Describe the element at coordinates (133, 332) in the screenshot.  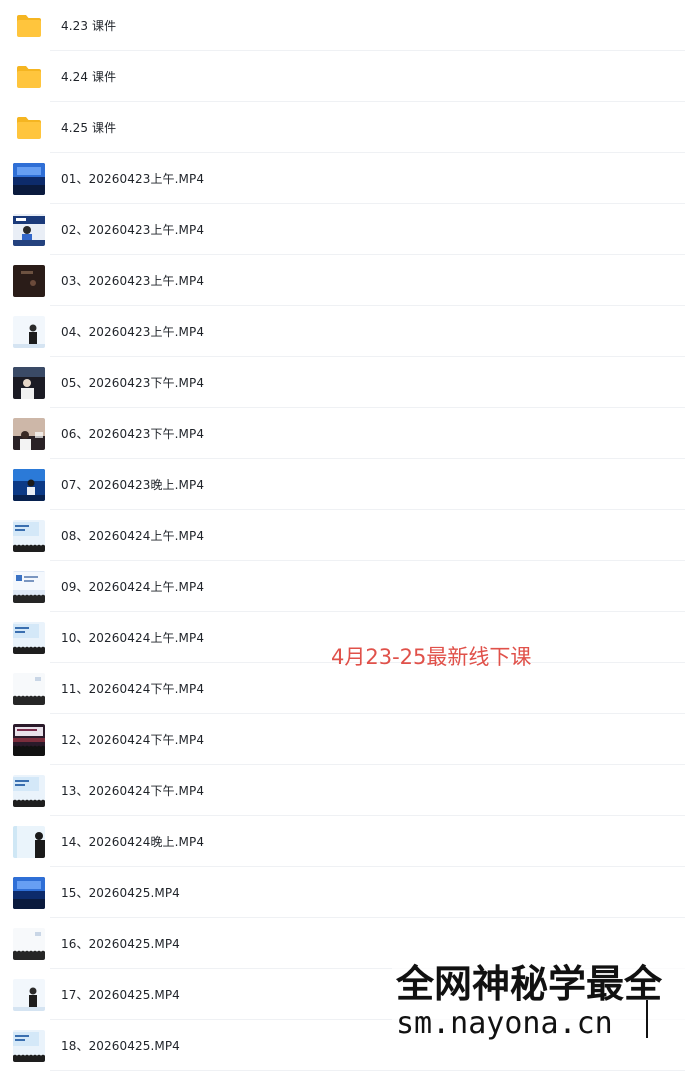
I see `file-name: 04、20260423上午.MP4` at that location.